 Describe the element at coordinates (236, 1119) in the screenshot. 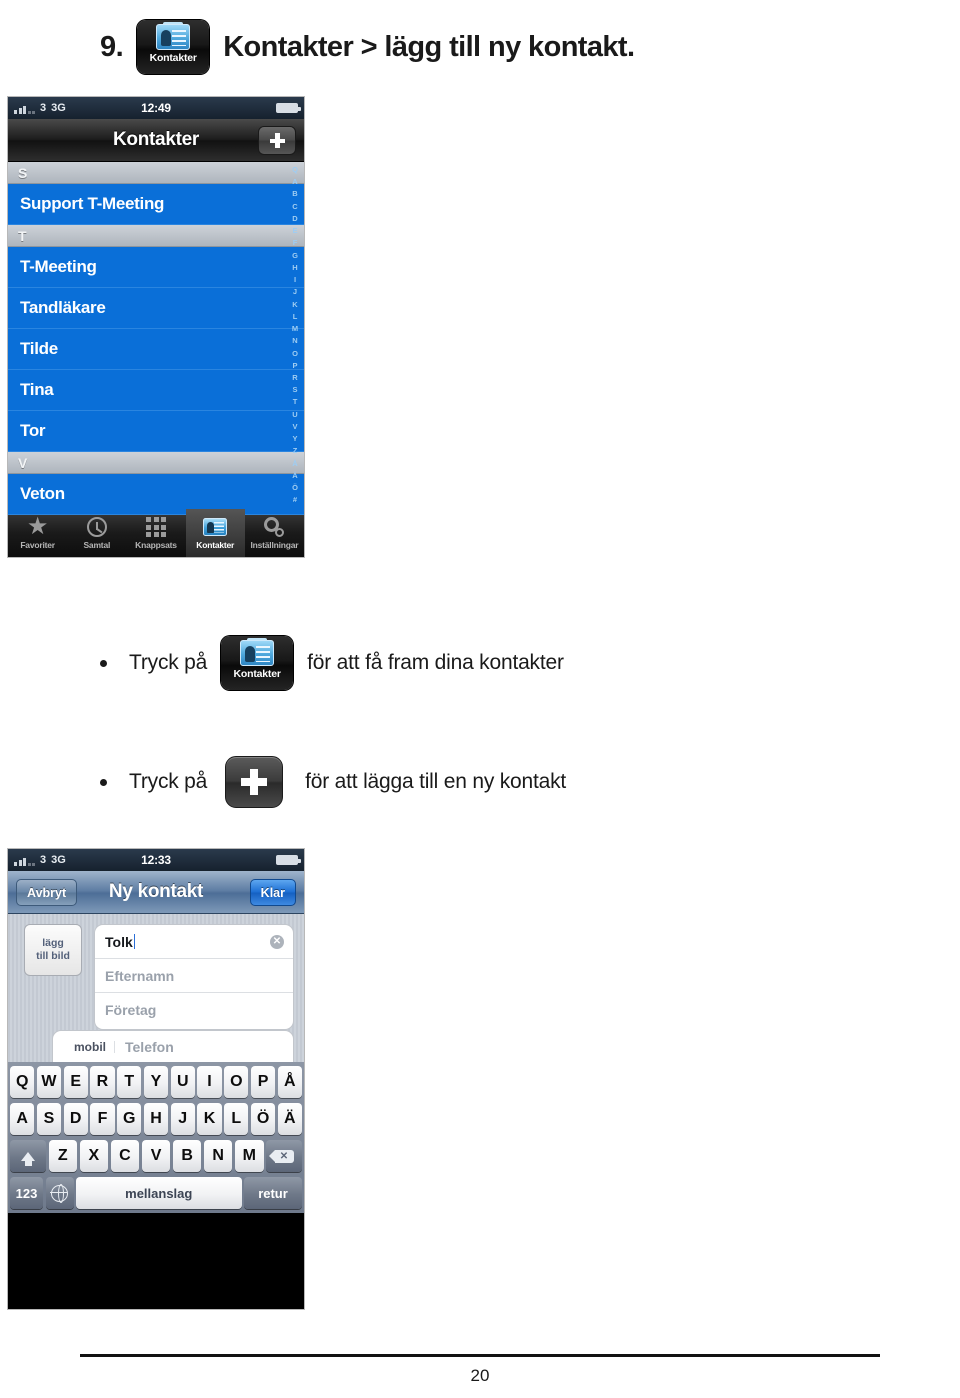

I see `keyboard-key: L` at that location.